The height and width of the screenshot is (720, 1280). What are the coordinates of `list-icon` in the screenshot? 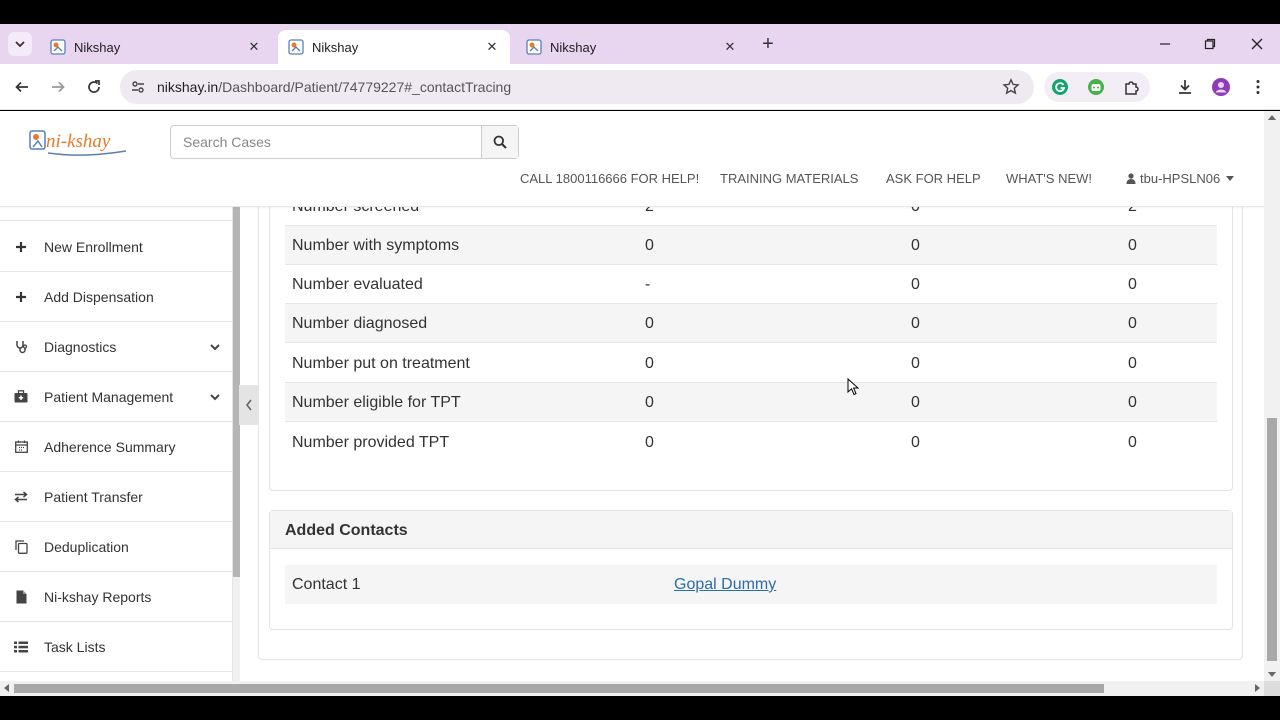 It's located at (21, 647).